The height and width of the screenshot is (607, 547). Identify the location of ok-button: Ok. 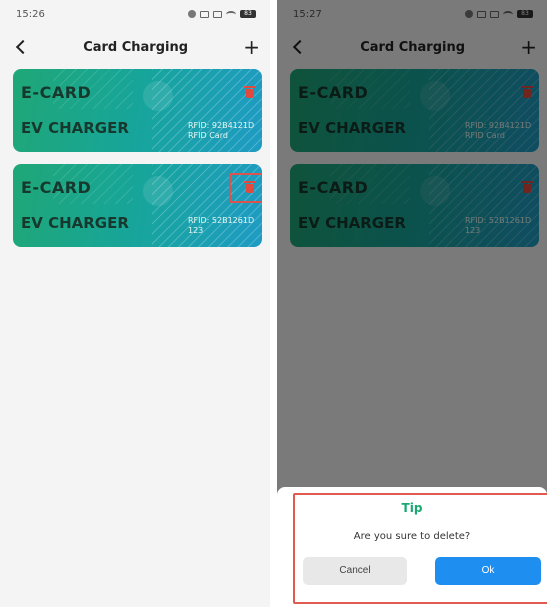
(488, 571).